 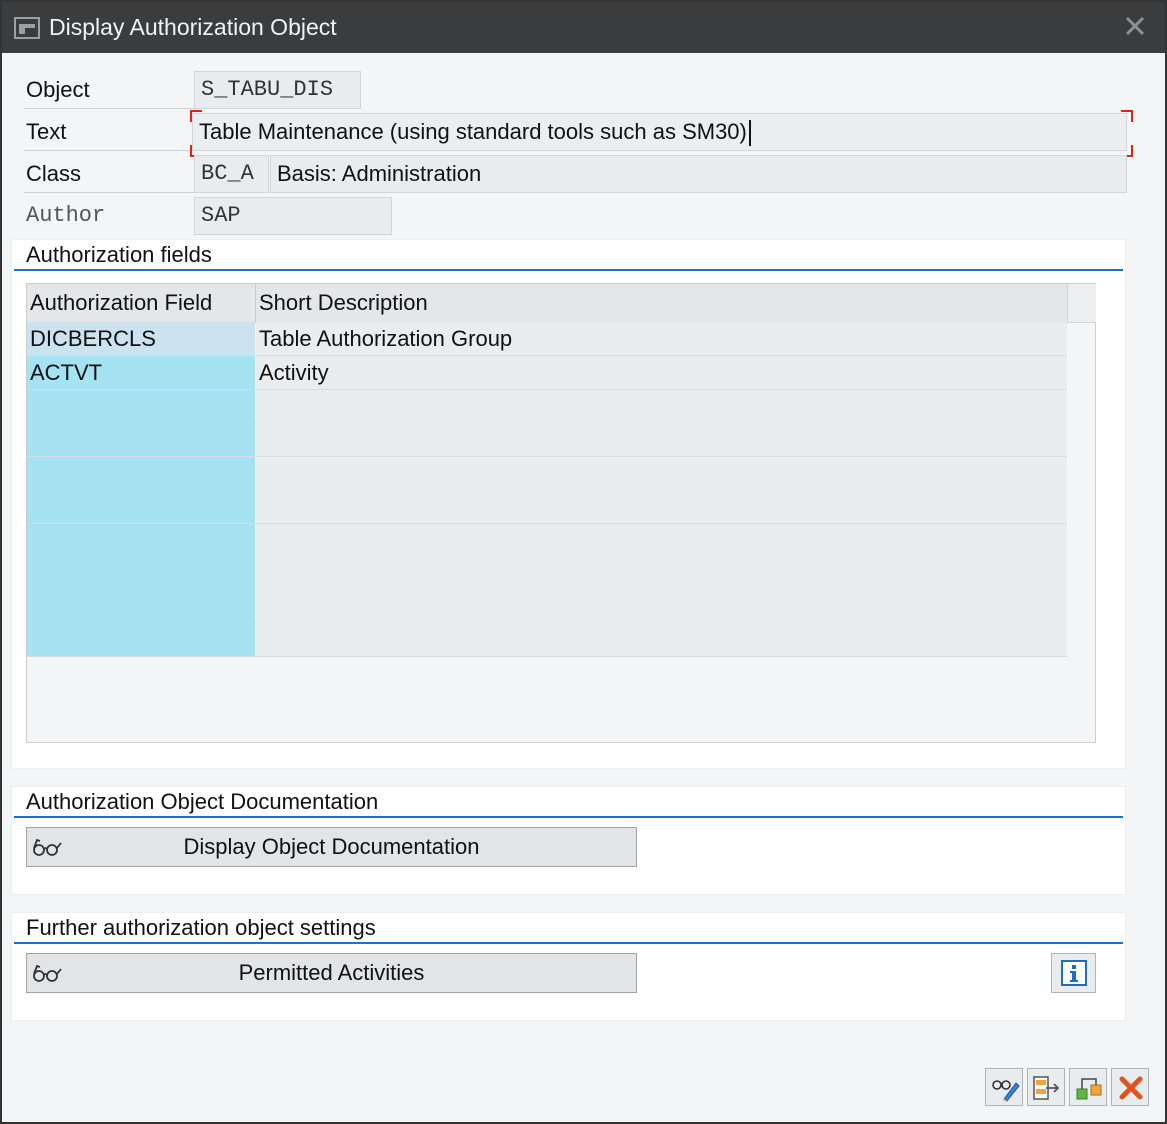 I want to click on display-change-button, so click(x=1004, y=1087).